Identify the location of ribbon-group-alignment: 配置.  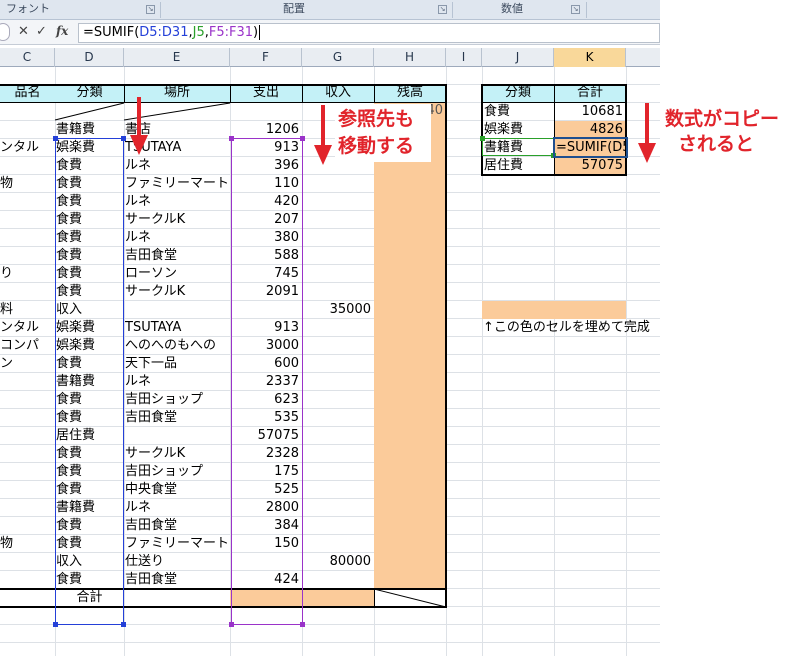
(294, 8).